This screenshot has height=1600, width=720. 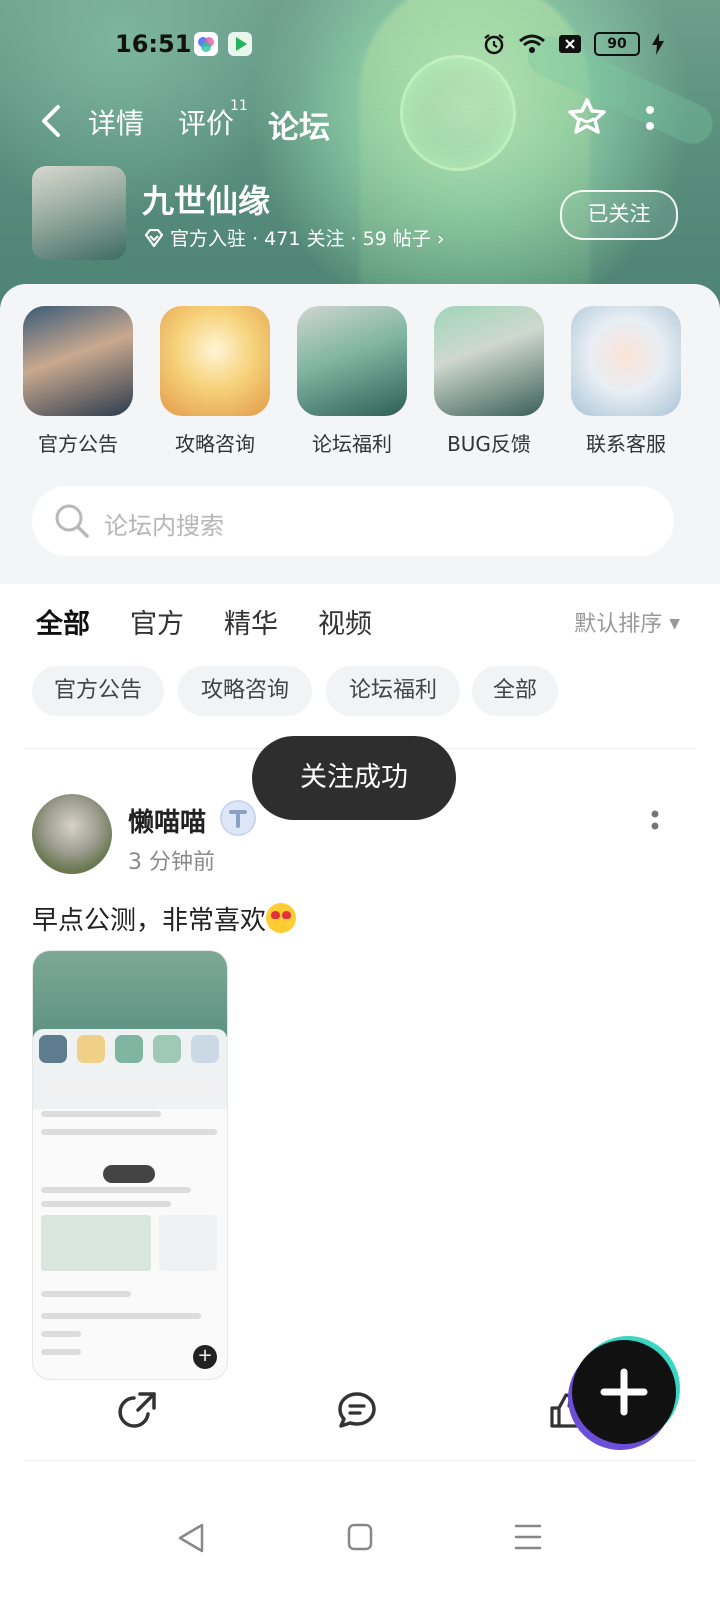 What do you see at coordinates (245, 691) in the screenshot?
I see `chip-guides: 攻略咨询` at bounding box center [245, 691].